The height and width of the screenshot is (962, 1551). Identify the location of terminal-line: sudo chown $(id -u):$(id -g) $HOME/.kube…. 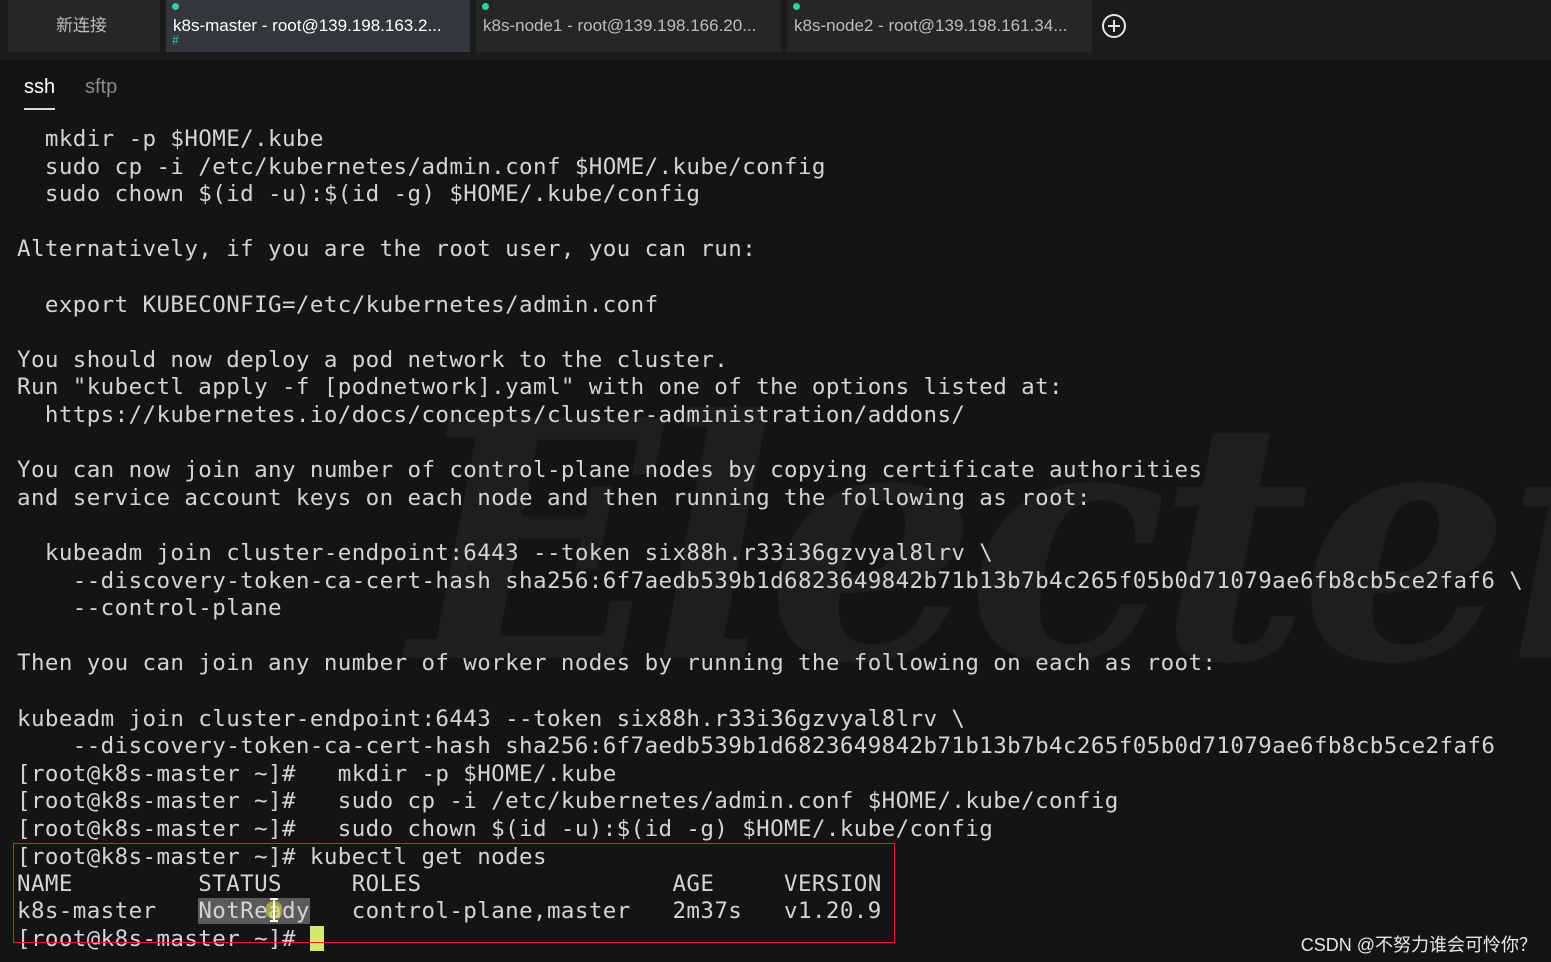
(359, 194).